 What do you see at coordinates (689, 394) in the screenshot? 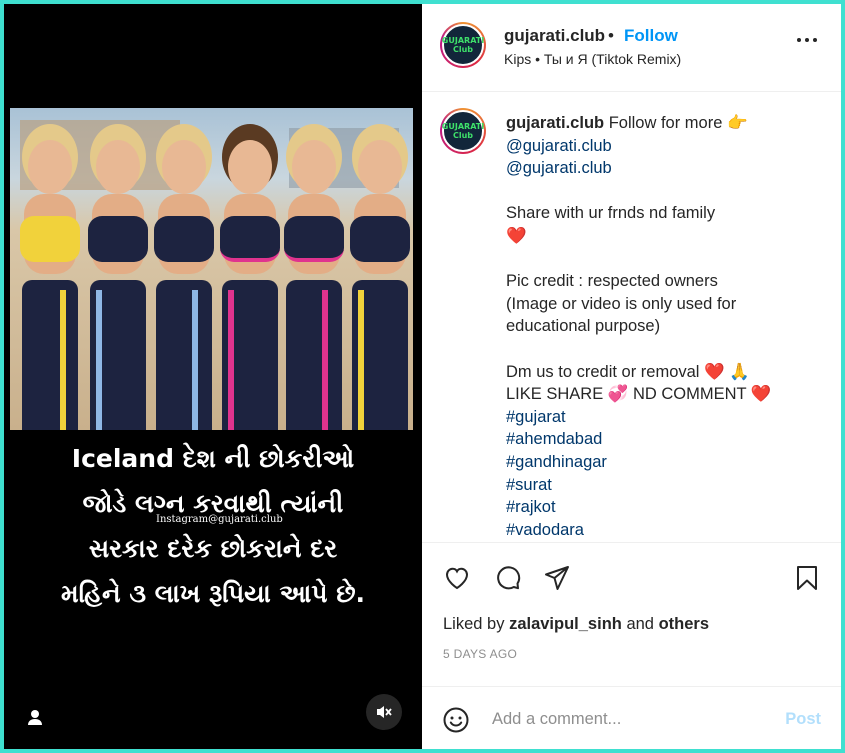
I see `caption-nd-comment: ND COMMENT` at bounding box center [689, 394].